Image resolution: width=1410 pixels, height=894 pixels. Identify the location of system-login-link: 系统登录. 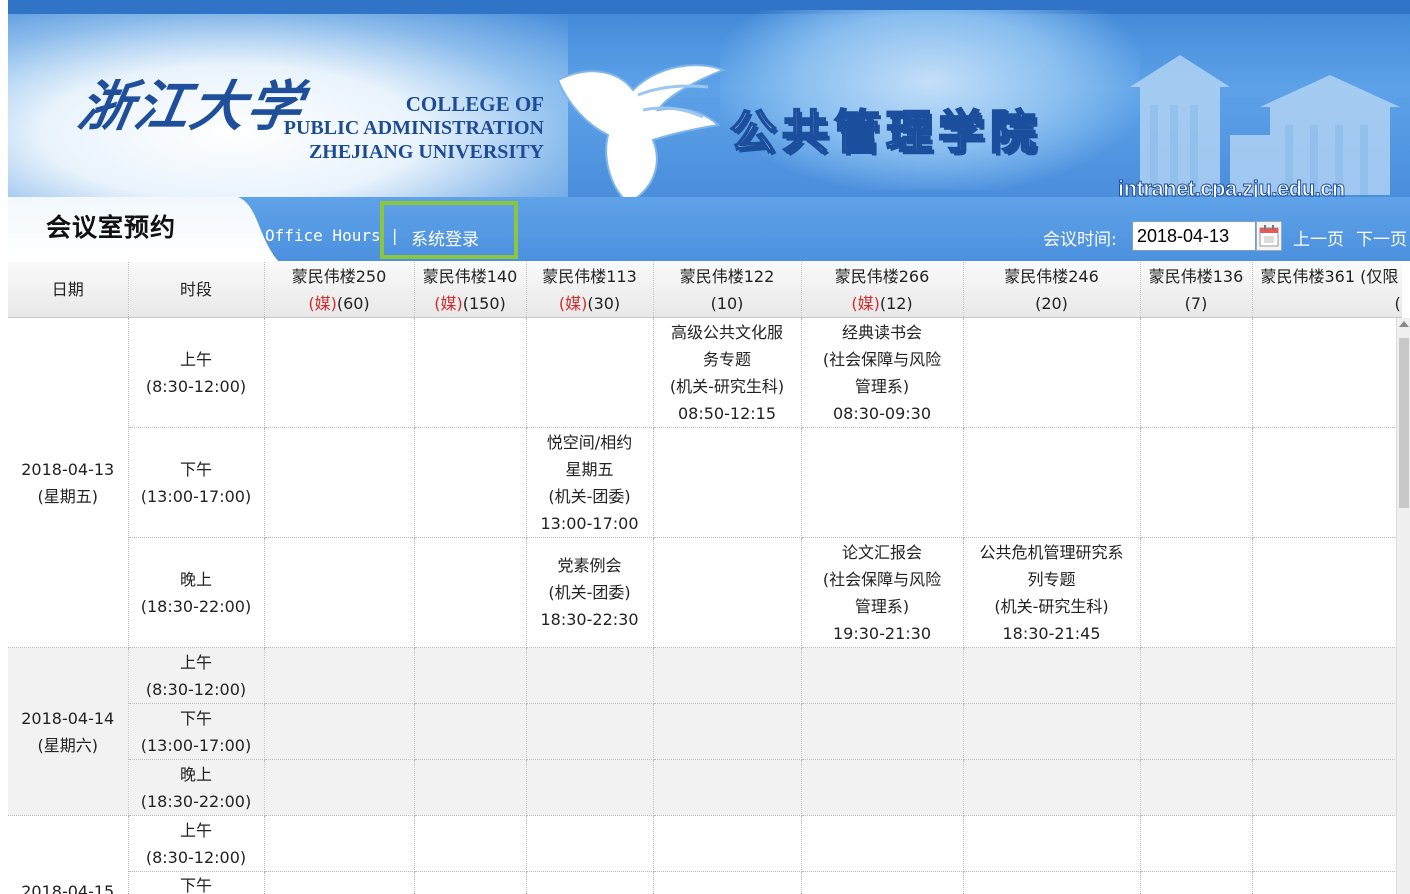
(445, 237).